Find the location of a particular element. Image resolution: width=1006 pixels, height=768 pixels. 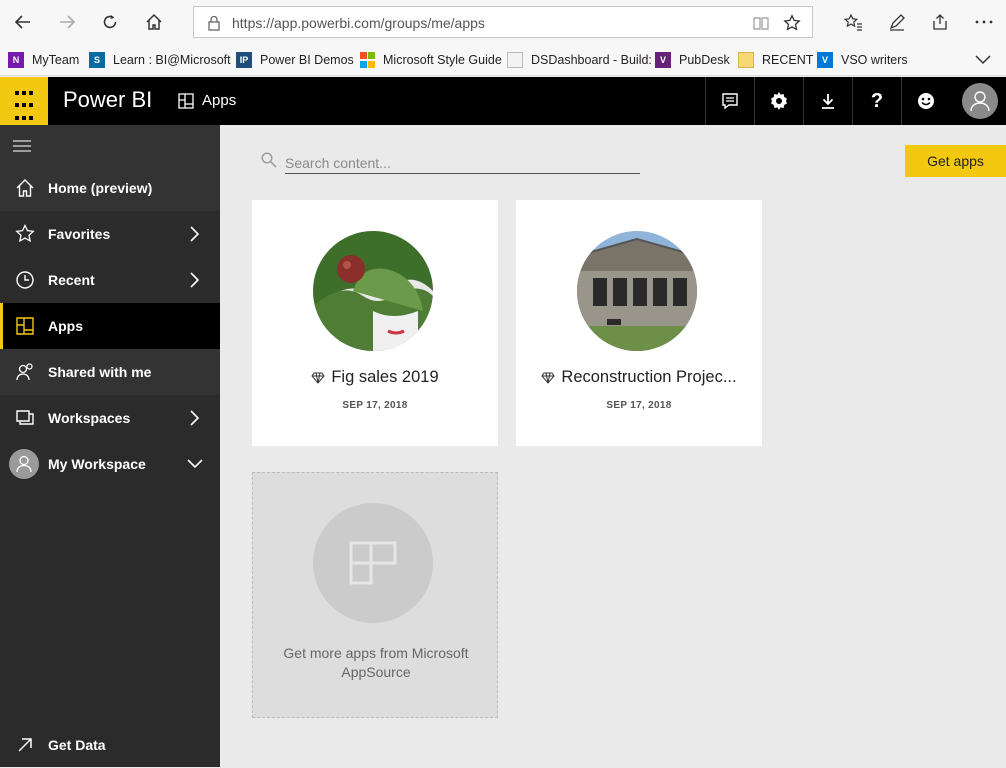

favorite-learn: S Learn : BI@Microsoft is located at coordinates (160, 60).